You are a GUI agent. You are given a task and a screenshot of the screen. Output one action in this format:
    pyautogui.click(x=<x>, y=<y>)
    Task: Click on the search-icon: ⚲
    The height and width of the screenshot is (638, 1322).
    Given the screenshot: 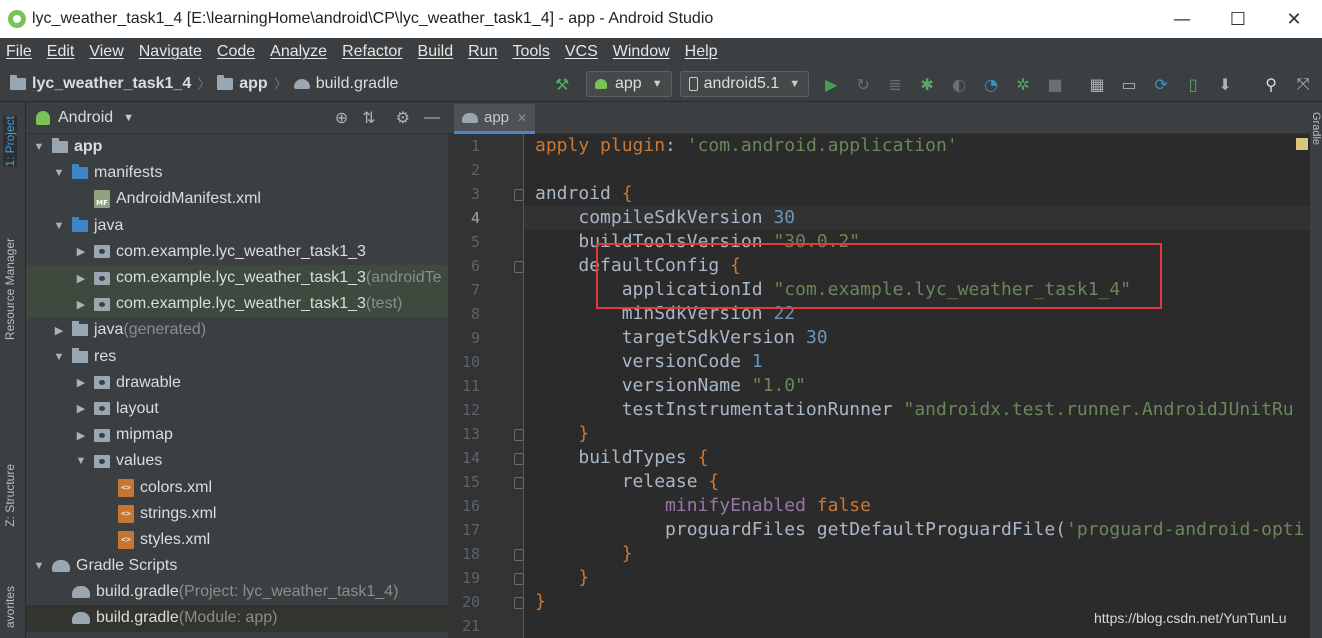 What is the action you would take?
    pyautogui.click(x=1271, y=84)
    